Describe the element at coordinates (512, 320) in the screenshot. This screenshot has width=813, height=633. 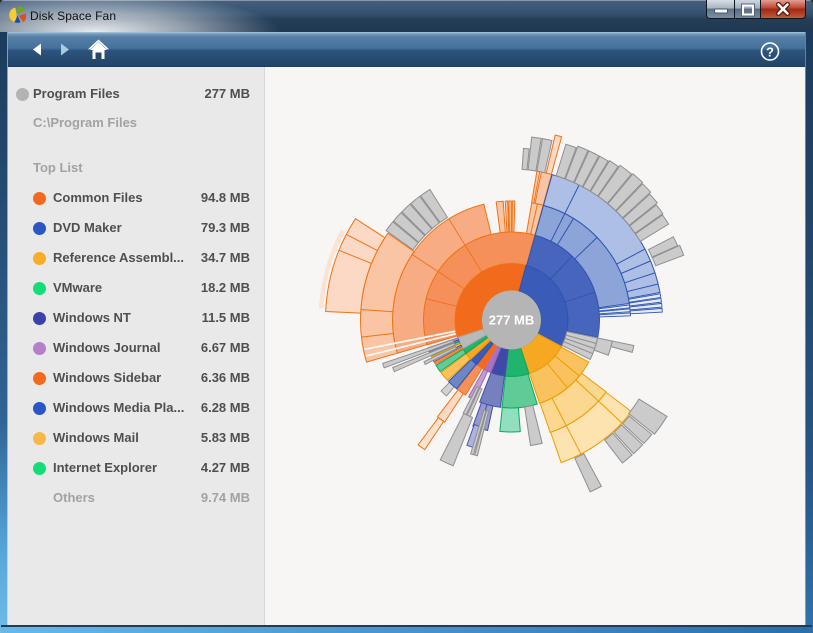
I see `svg-text: 277 MB` at that location.